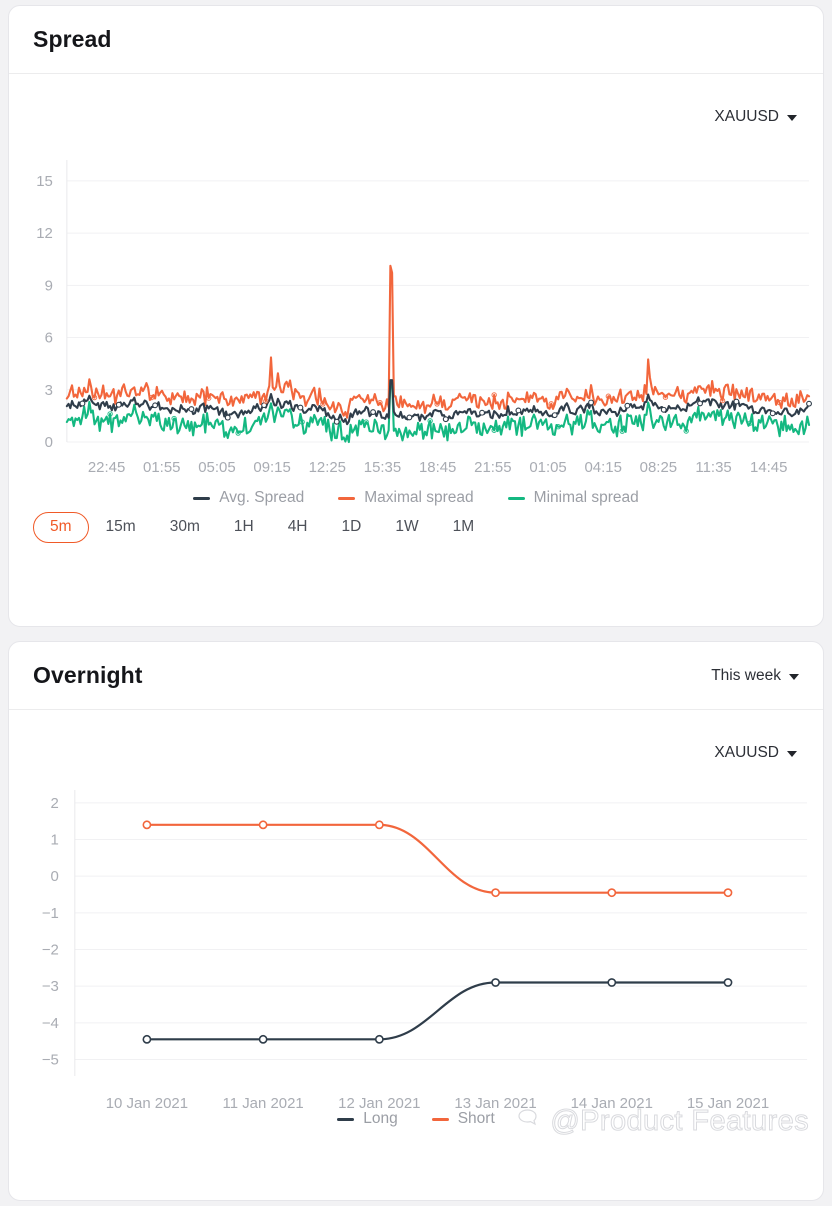 Image resolution: width=832 pixels, height=1206 pixels. Describe the element at coordinates (419, 497) in the screenshot. I see `legend-label: Maximal spread` at that location.